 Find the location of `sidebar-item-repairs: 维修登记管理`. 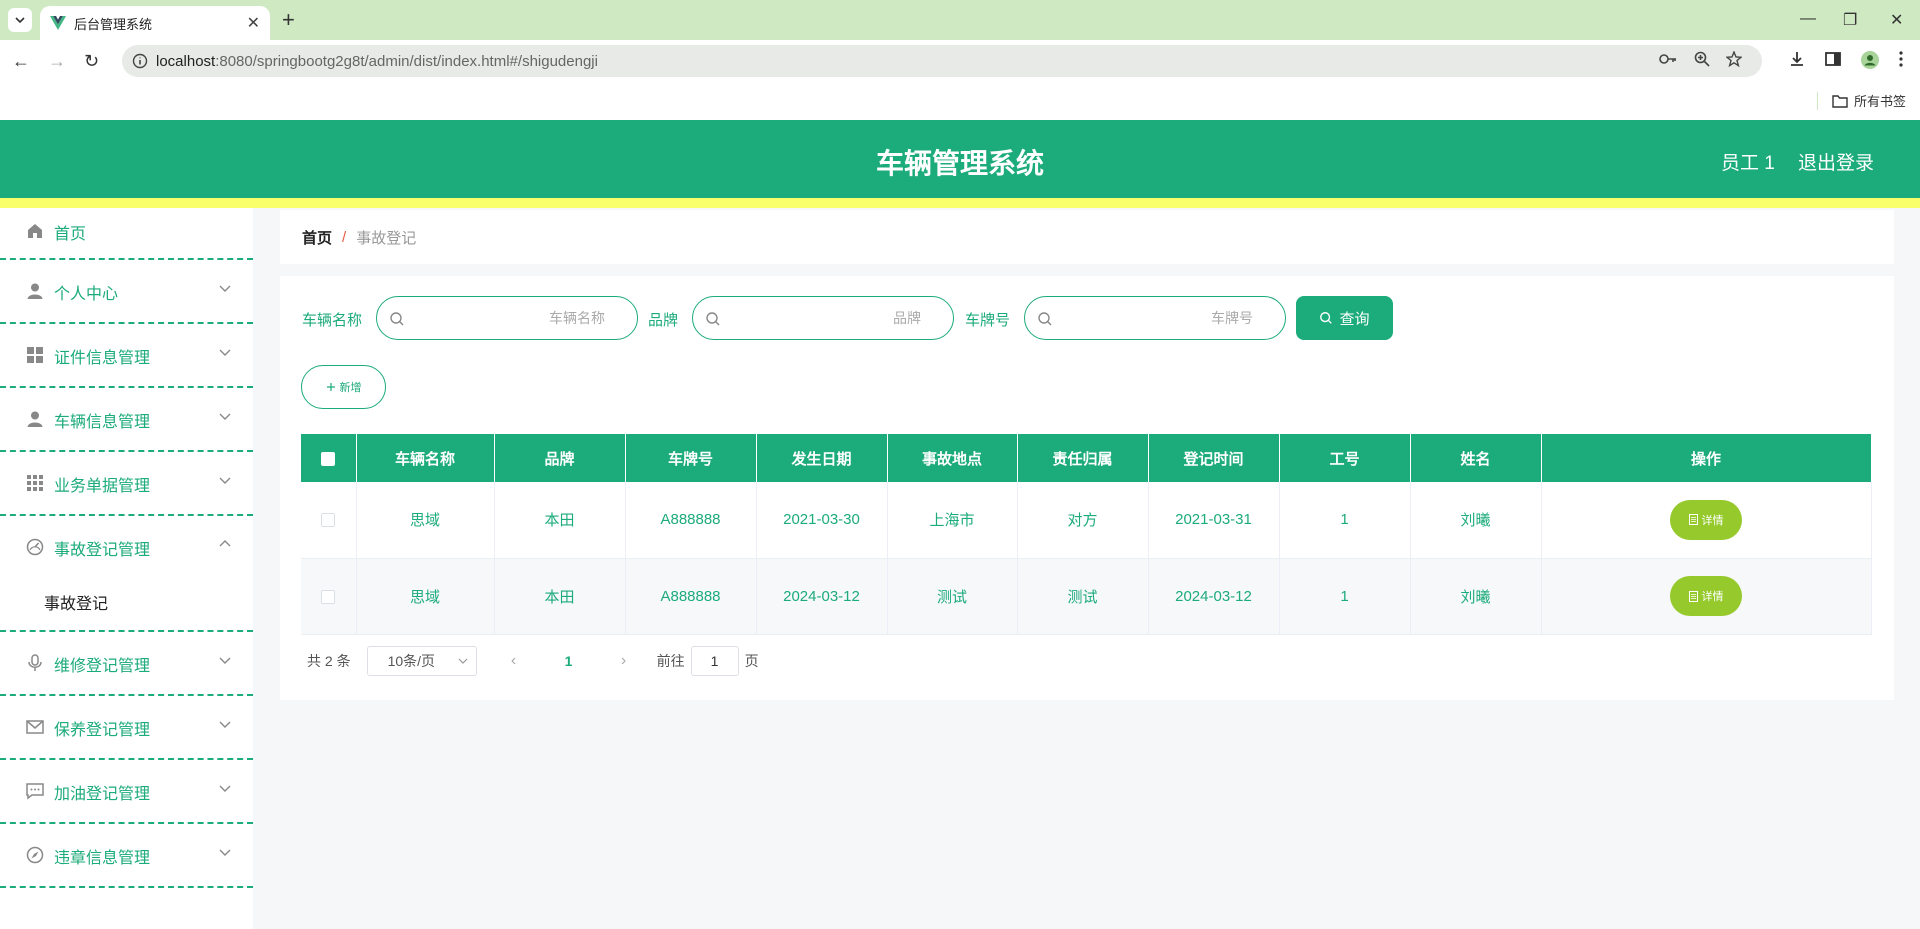

sidebar-item-repairs: 维修登记管理 is located at coordinates (126, 664).